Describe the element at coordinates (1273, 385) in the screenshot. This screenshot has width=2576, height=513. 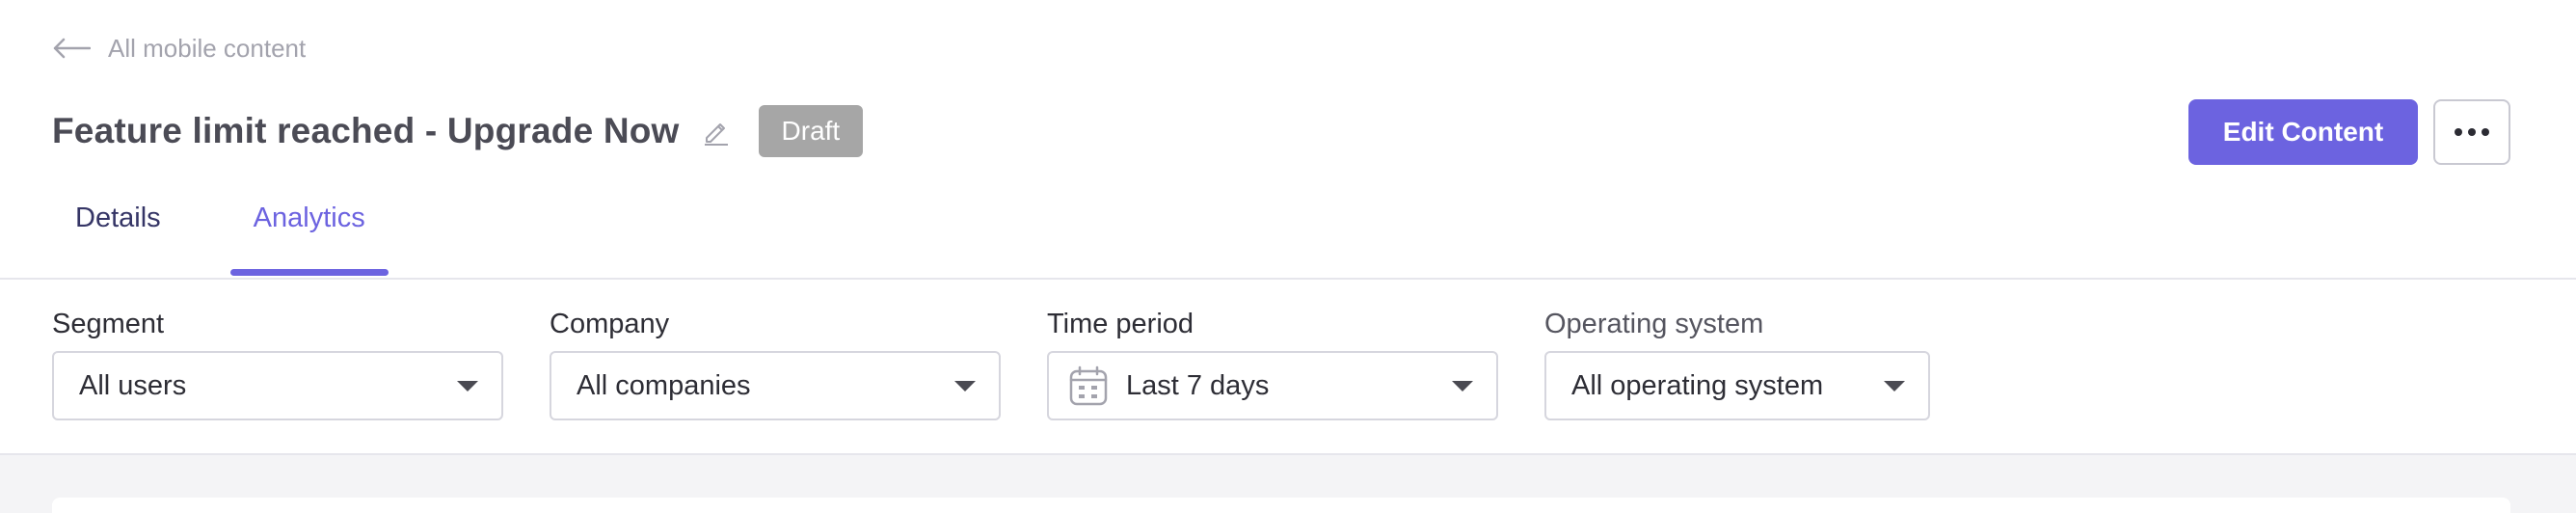
I see `time-period-select: Last 7 days` at that location.